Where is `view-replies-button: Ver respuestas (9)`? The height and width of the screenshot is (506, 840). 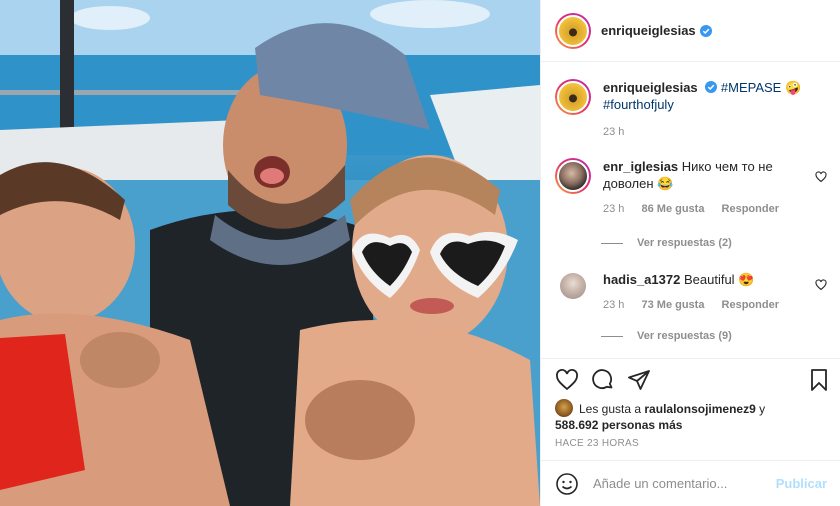
view-replies-button: Ver respuestas (9) is located at coordinates (666, 336).